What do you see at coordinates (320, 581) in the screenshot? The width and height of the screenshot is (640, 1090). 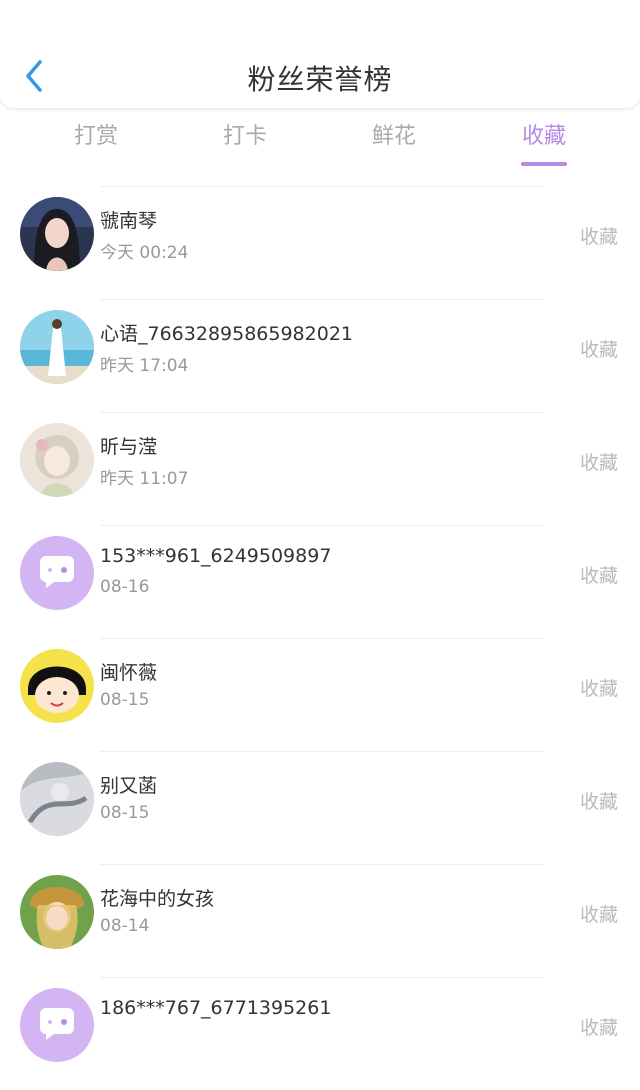 I see `list-item: 153***961_6249509897 08-16 收藏` at bounding box center [320, 581].